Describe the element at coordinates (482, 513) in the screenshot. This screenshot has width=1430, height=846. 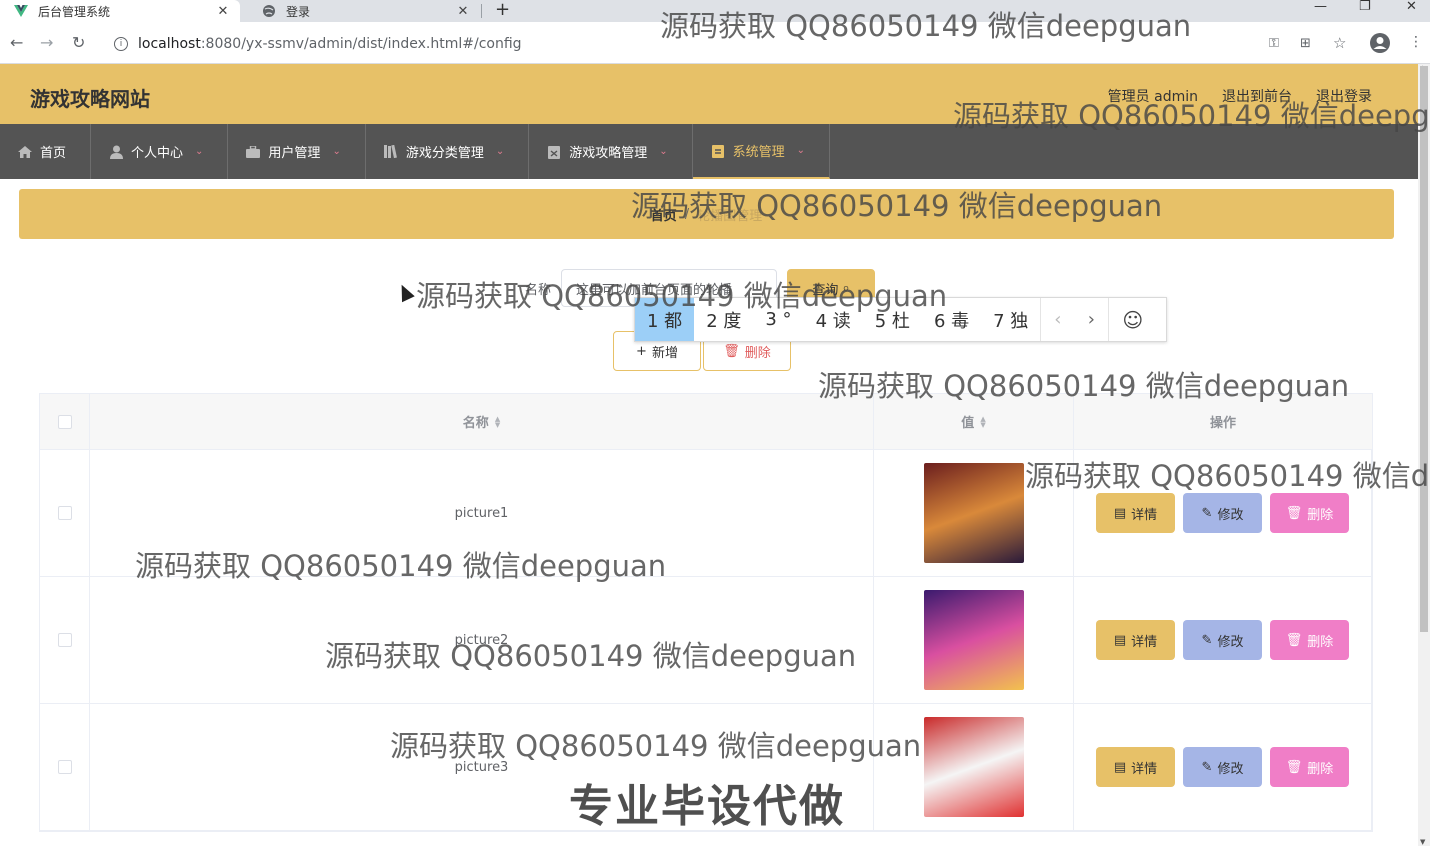
I see `name-cell: picture1` at that location.